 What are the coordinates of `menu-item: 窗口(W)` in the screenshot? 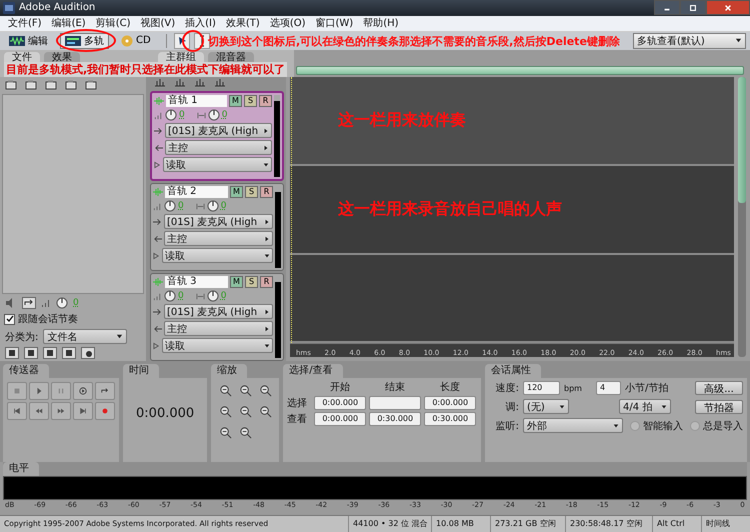 It's located at (336, 23).